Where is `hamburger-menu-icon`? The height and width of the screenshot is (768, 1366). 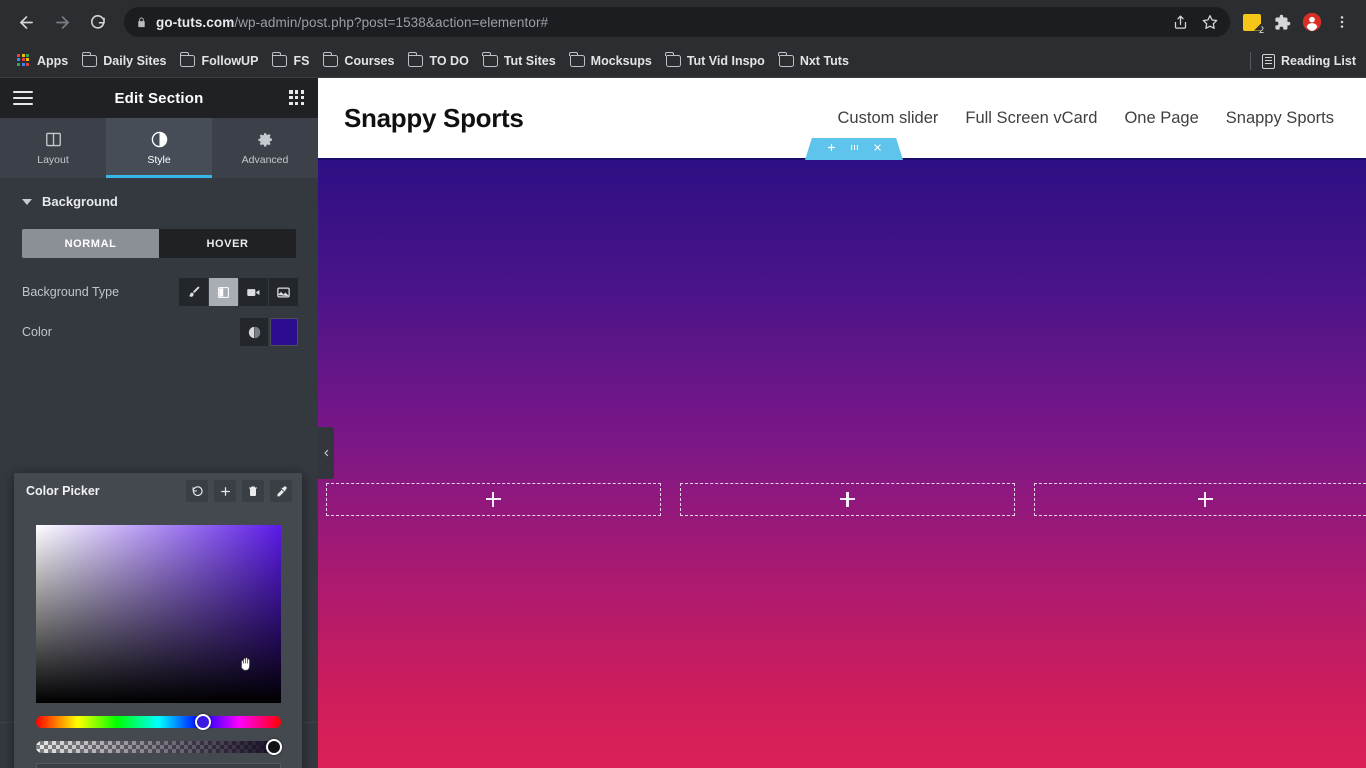
hamburger-menu-icon is located at coordinates (23, 98).